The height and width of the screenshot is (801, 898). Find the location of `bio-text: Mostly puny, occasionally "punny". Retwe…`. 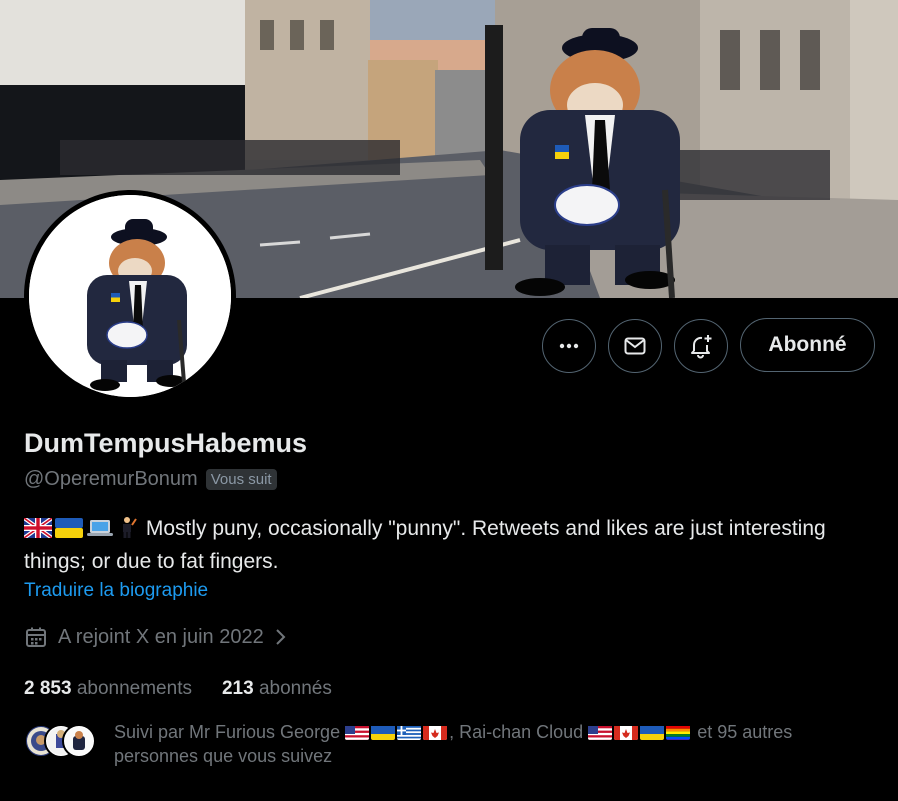

bio-text: Mostly puny, occasionally "punny". Retwe… is located at coordinates (425, 545).